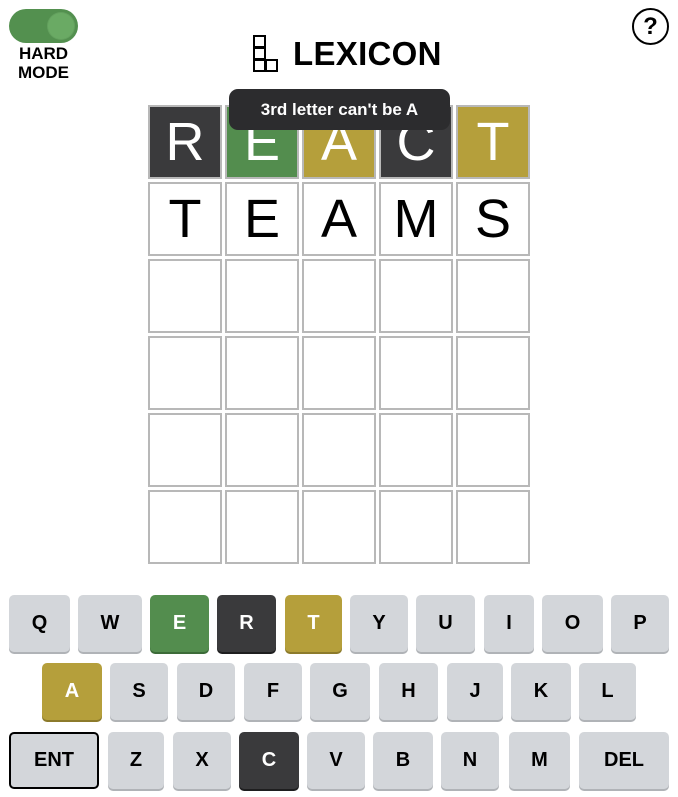  What do you see at coordinates (262, 527) in the screenshot?
I see `board-tile-r6c2` at bounding box center [262, 527].